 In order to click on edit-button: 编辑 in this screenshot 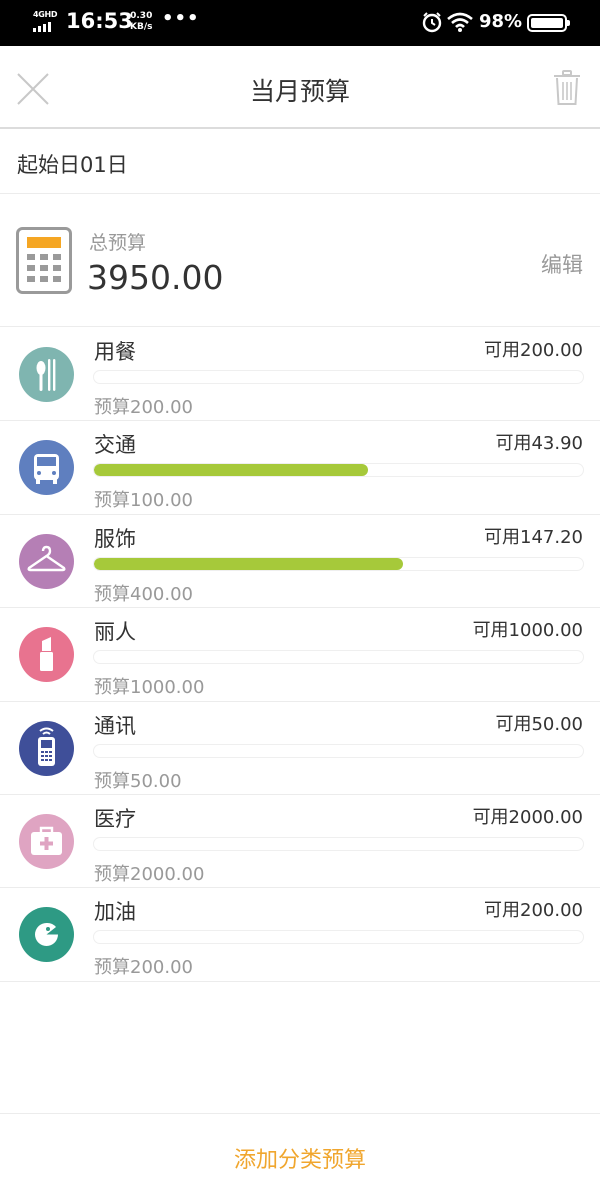, I will do `click(562, 264)`.